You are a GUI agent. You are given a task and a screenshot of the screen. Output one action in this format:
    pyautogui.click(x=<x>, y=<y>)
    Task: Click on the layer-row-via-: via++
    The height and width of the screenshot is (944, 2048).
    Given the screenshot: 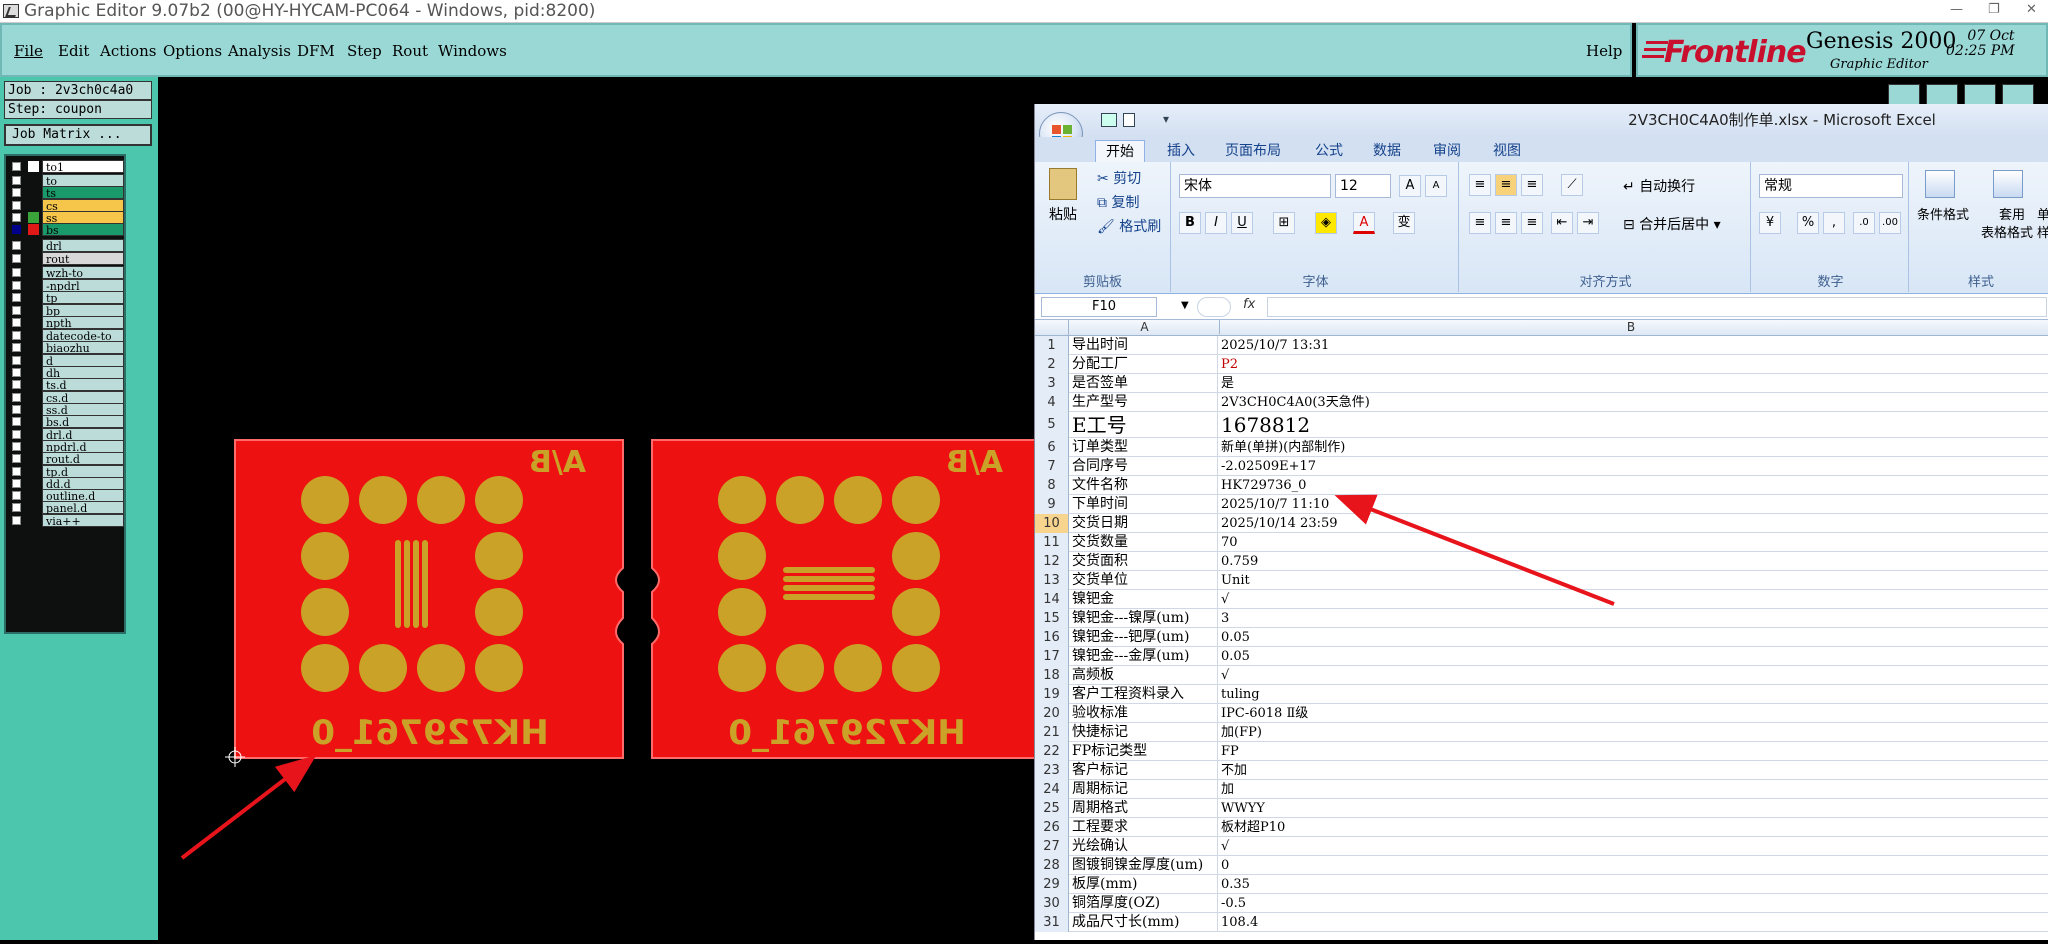 What is the action you would take?
    pyautogui.click(x=65, y=521)
    